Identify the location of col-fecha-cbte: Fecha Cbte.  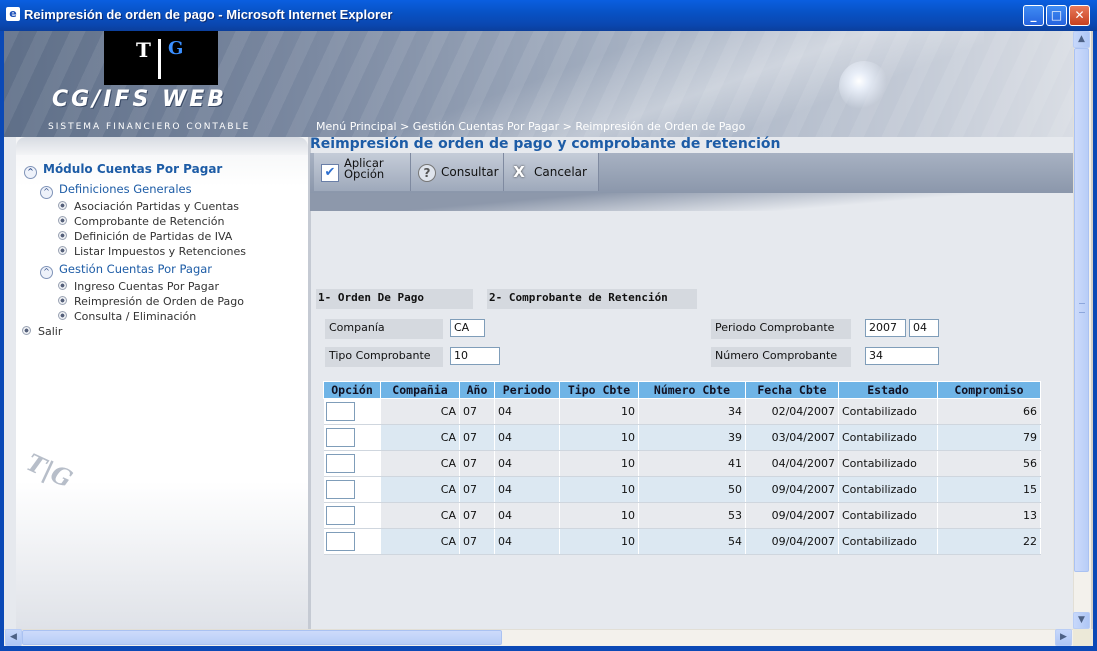
(792, 390).